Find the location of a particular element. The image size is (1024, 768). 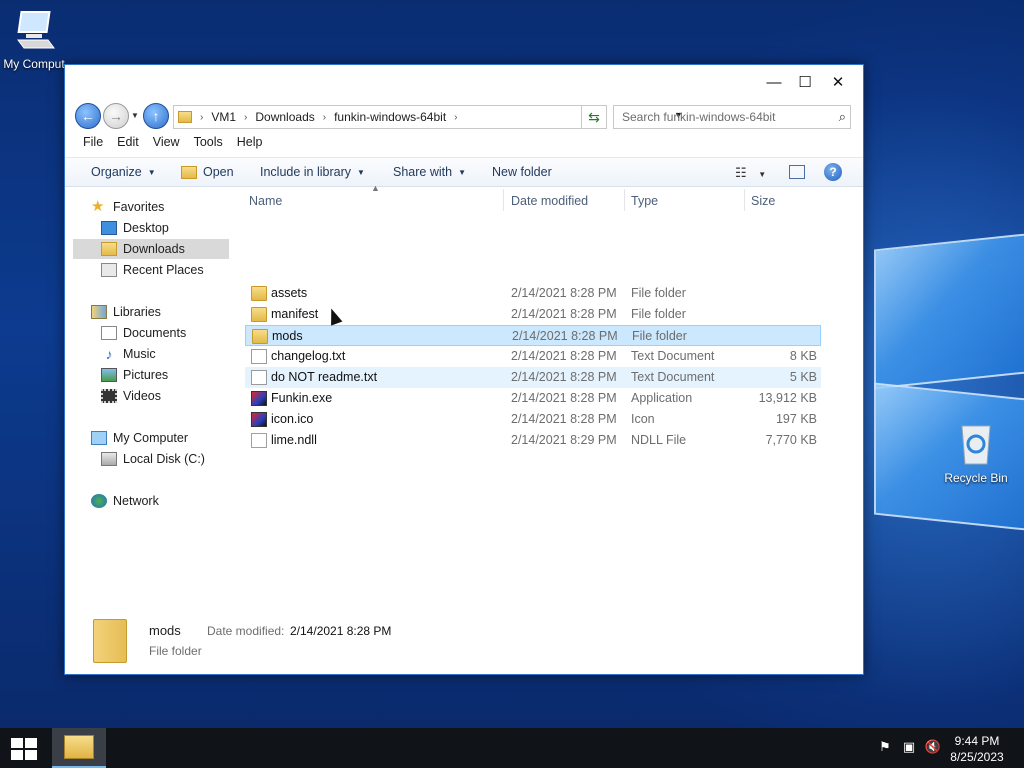

search-input: Search funkin-windows-64bit ⌕ is located at coordinates (732, 117).